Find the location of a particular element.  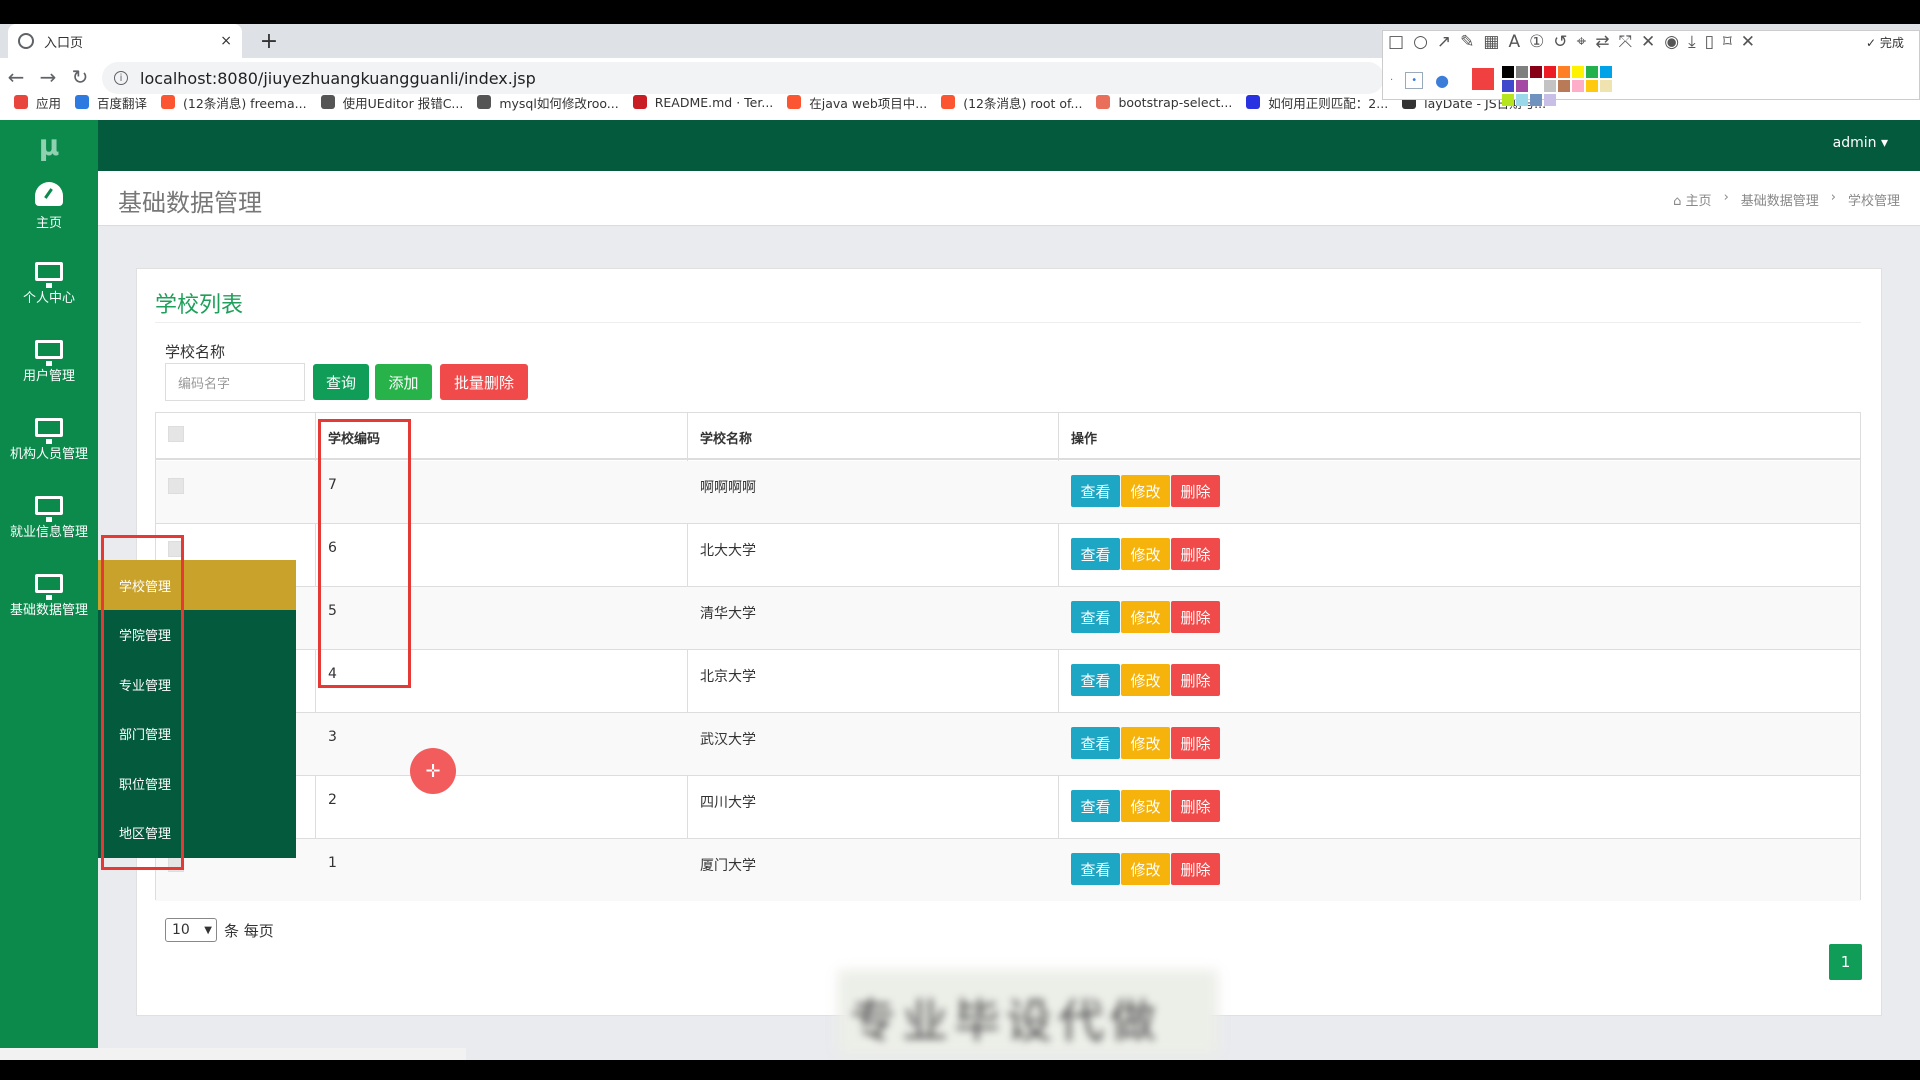

bookmark-item: 应用 is located at coordinates (37, 102).